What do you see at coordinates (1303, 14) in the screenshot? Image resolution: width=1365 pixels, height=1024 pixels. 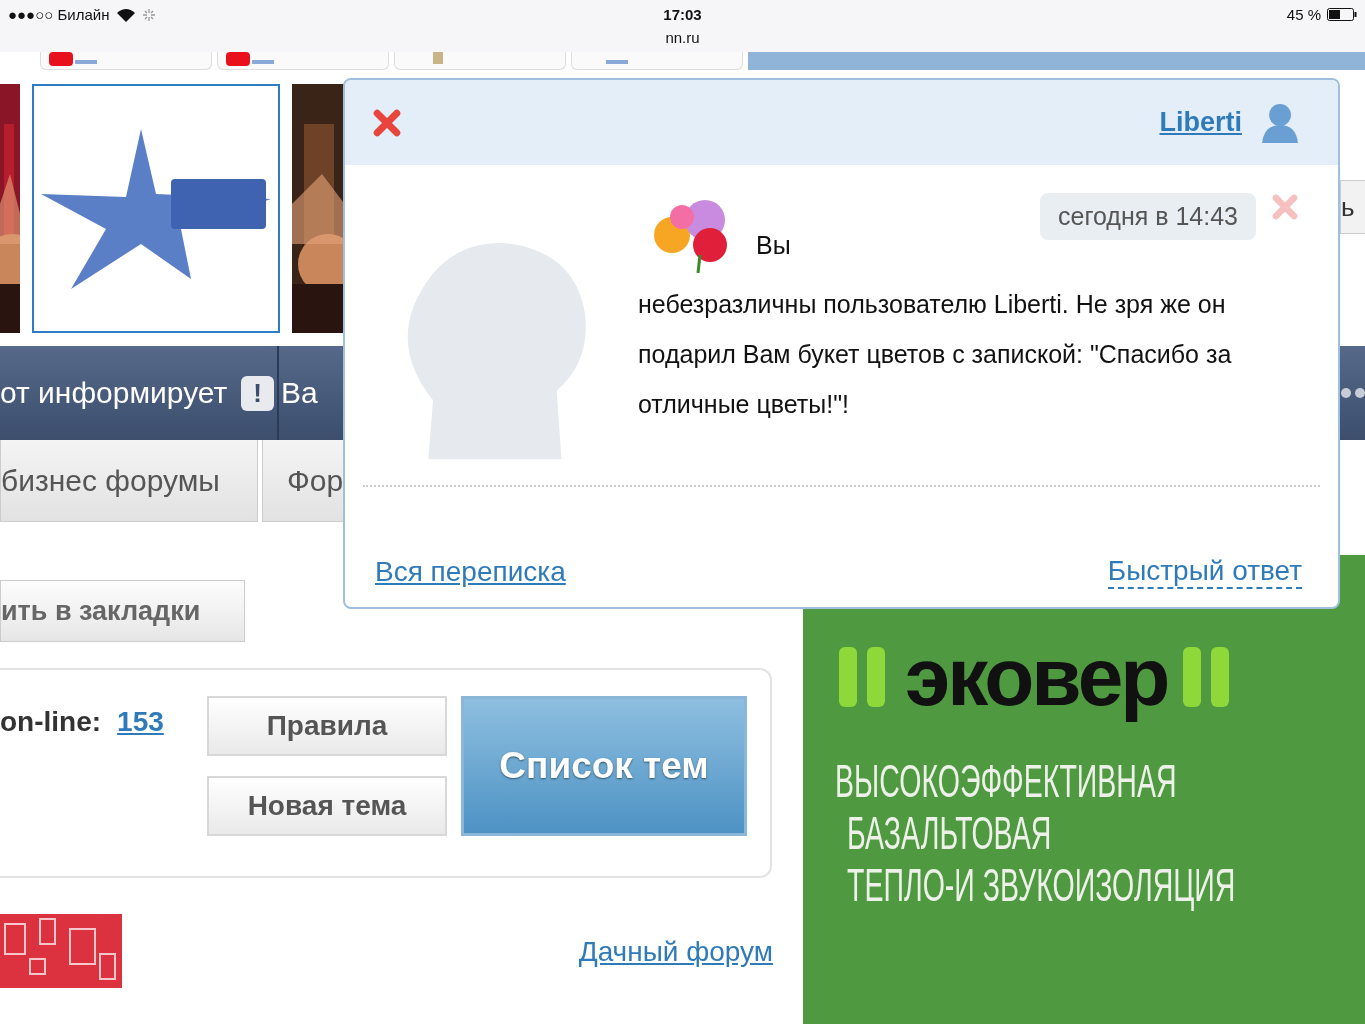 I see `battery-percent: 45 %` at bounding box center [1303, 14].